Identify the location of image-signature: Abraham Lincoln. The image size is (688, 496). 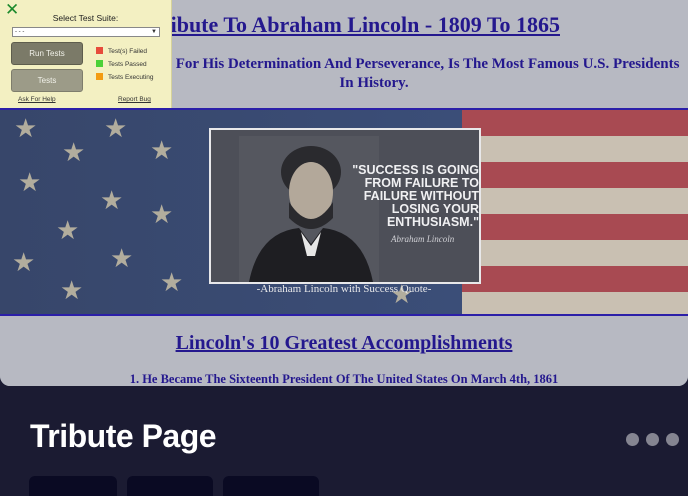
(423, 239).